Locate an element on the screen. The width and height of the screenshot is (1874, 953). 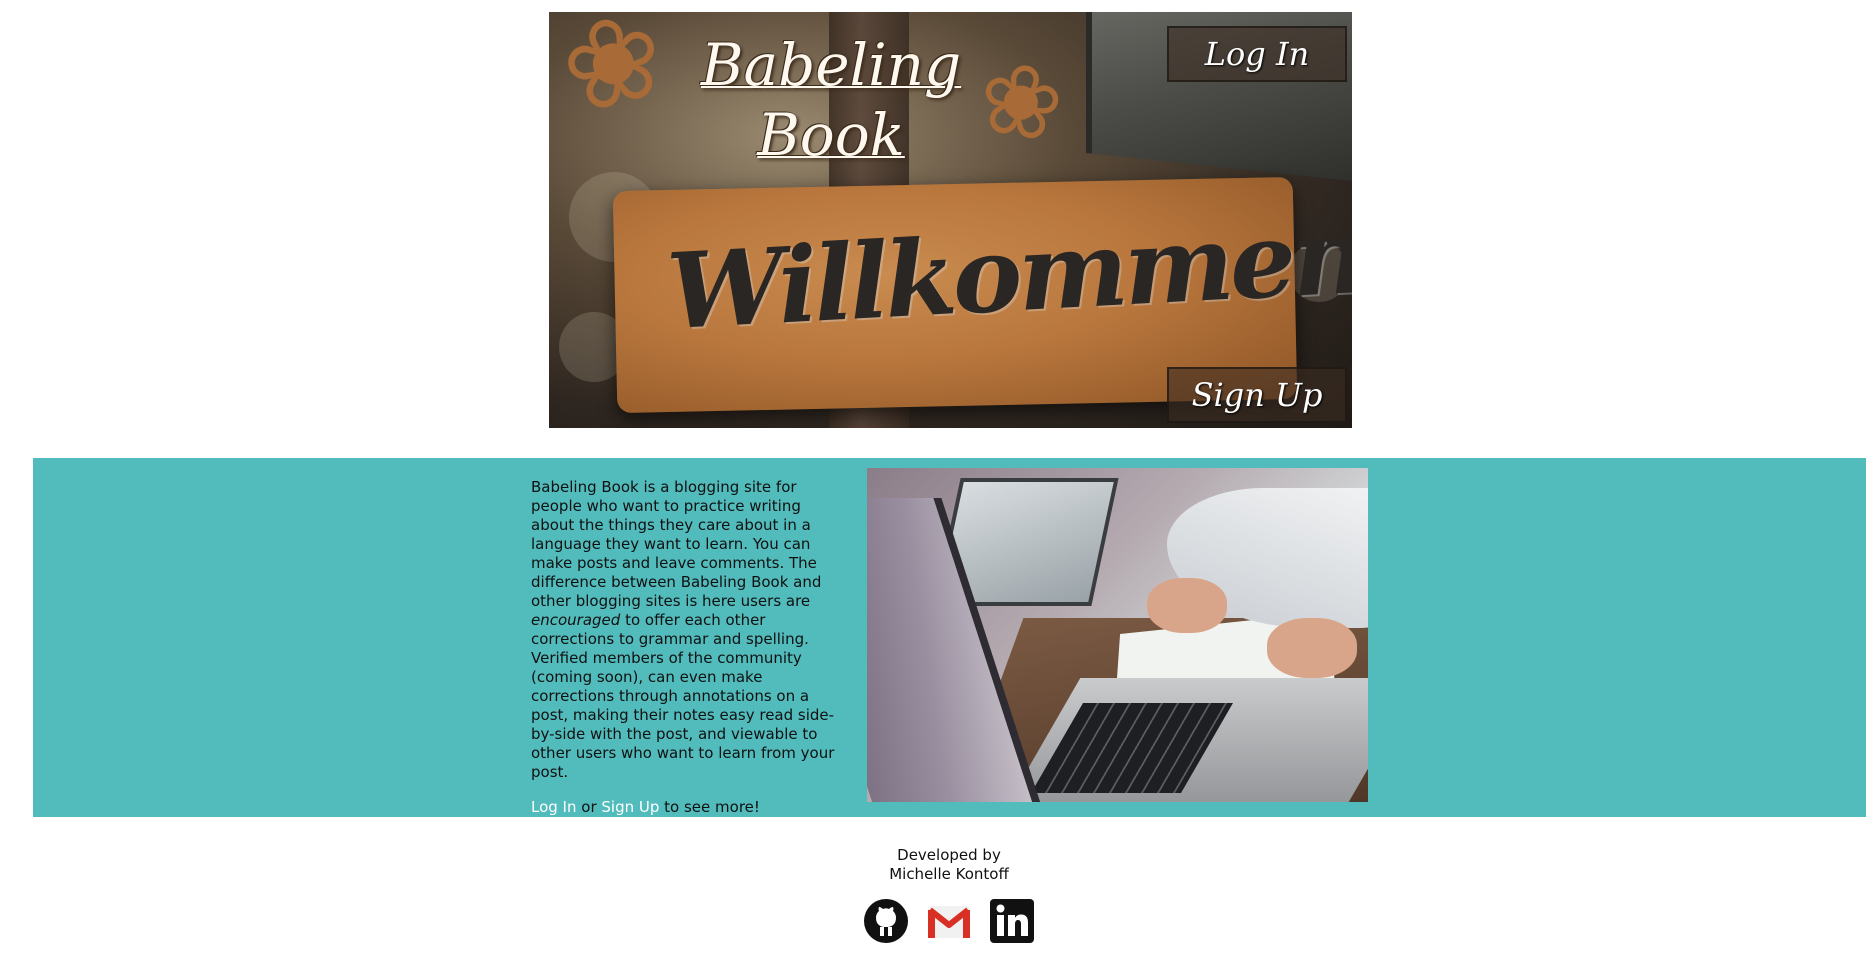
logo-line-1: Babeling is located at coordinates (831, 65).